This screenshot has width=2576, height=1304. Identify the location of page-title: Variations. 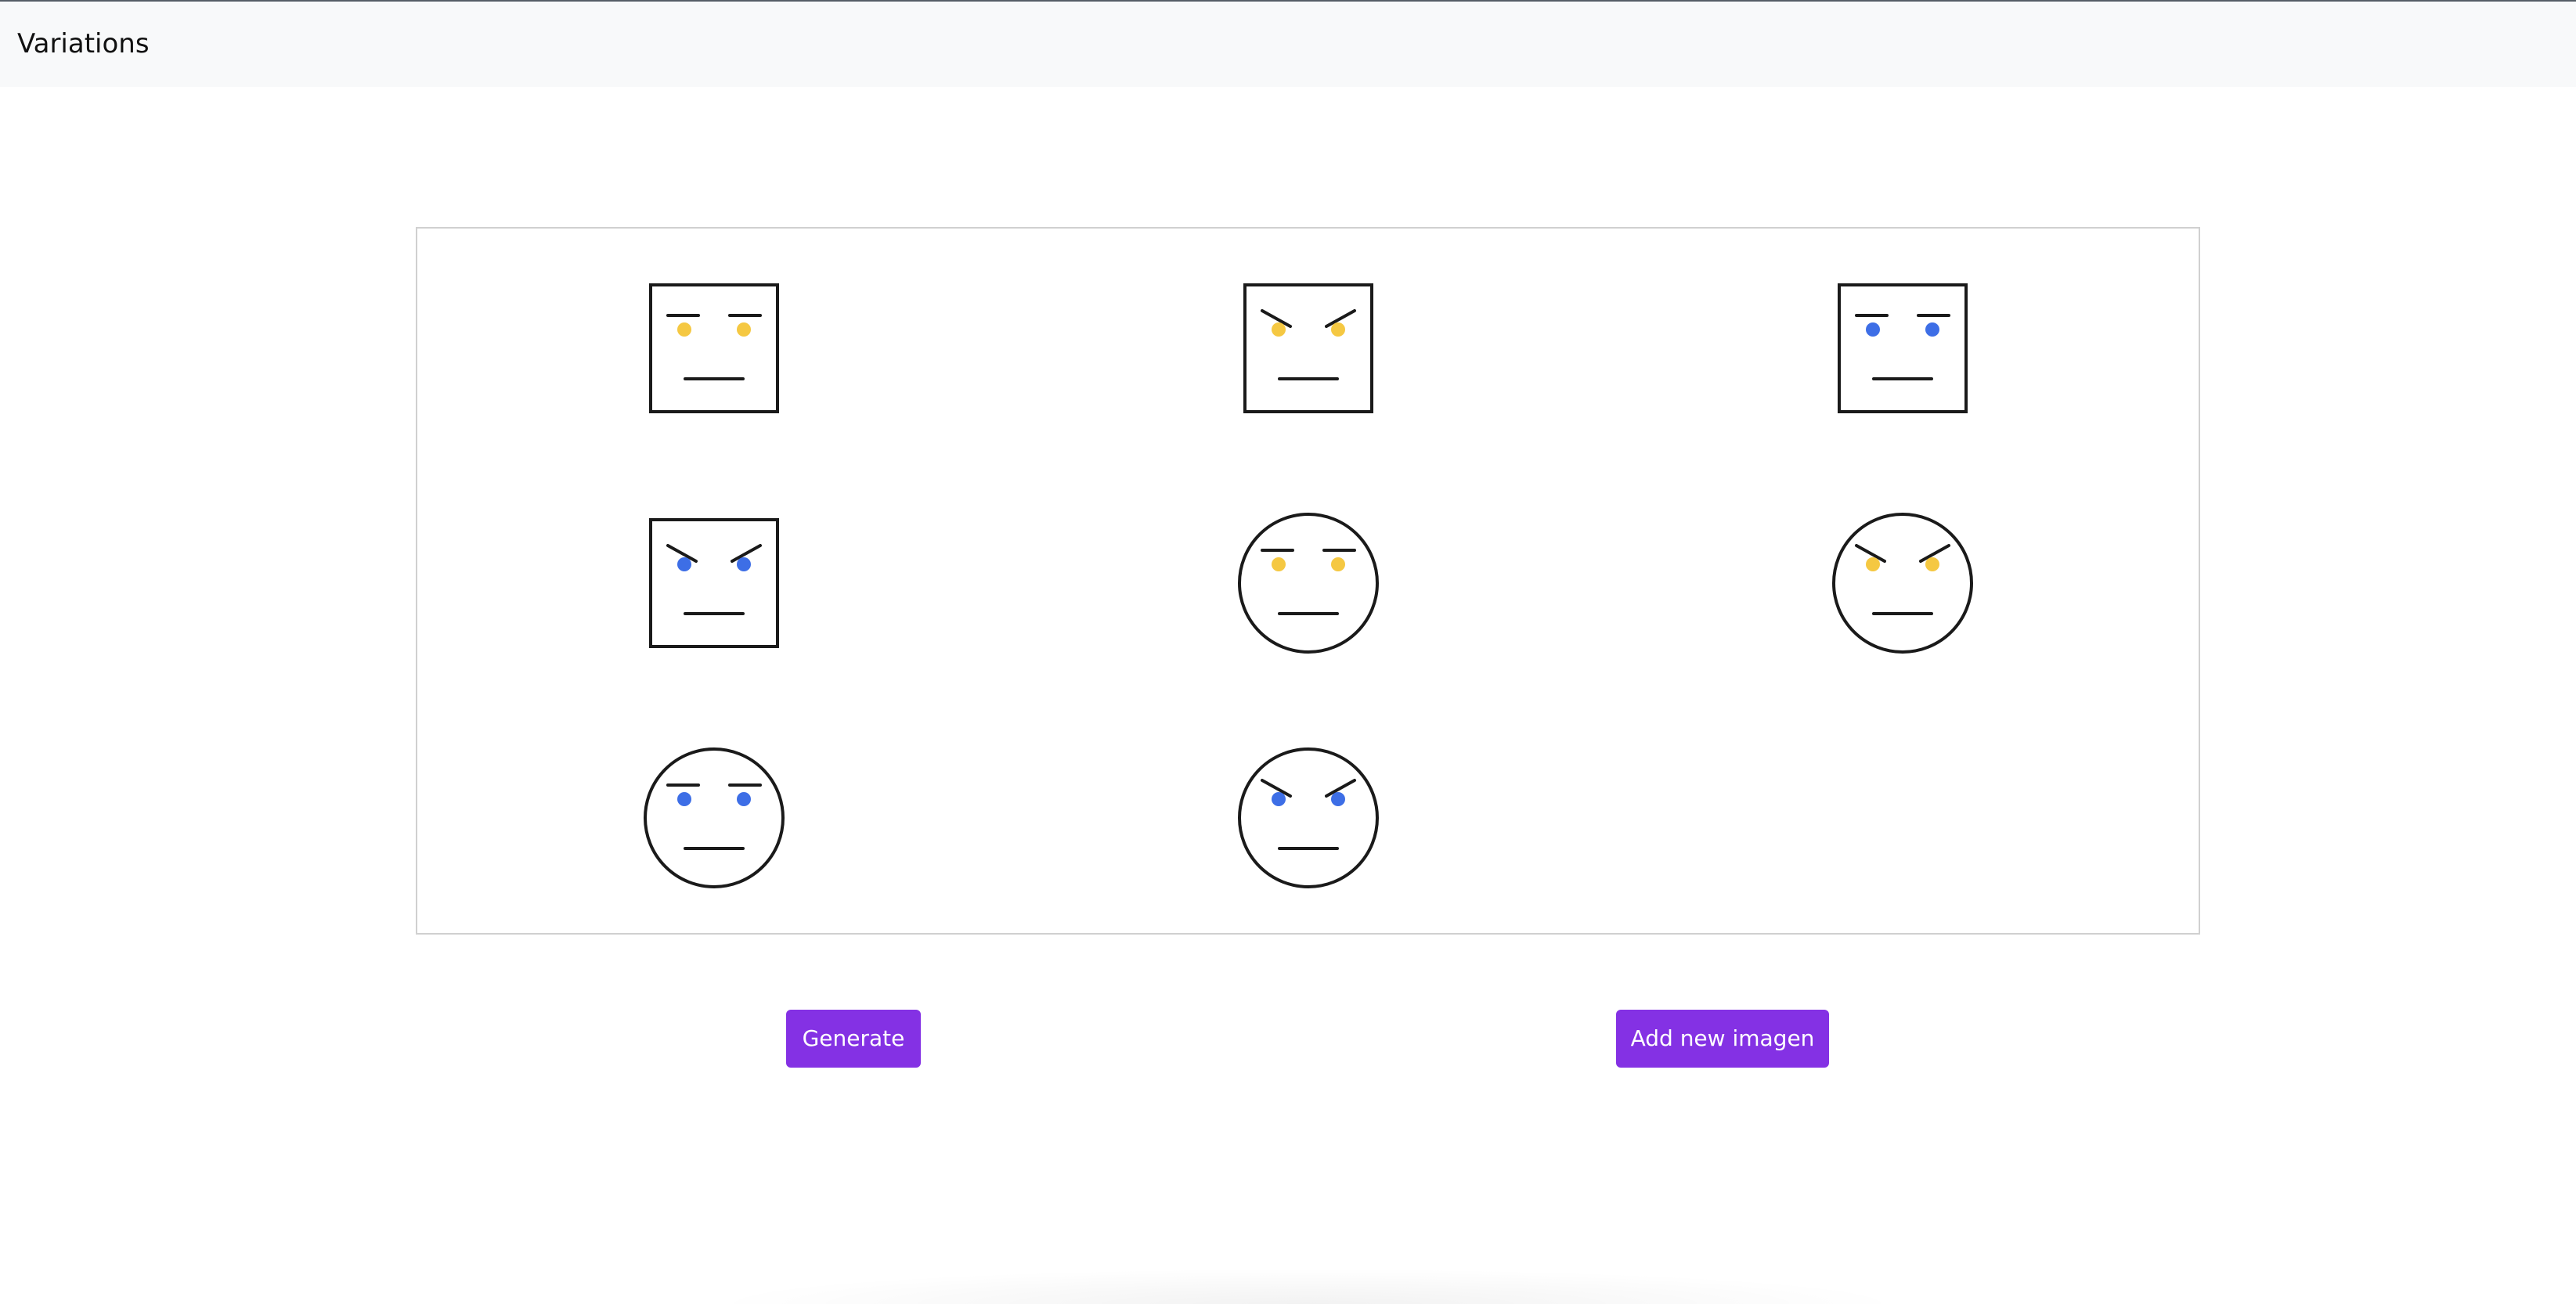
(83, 44).